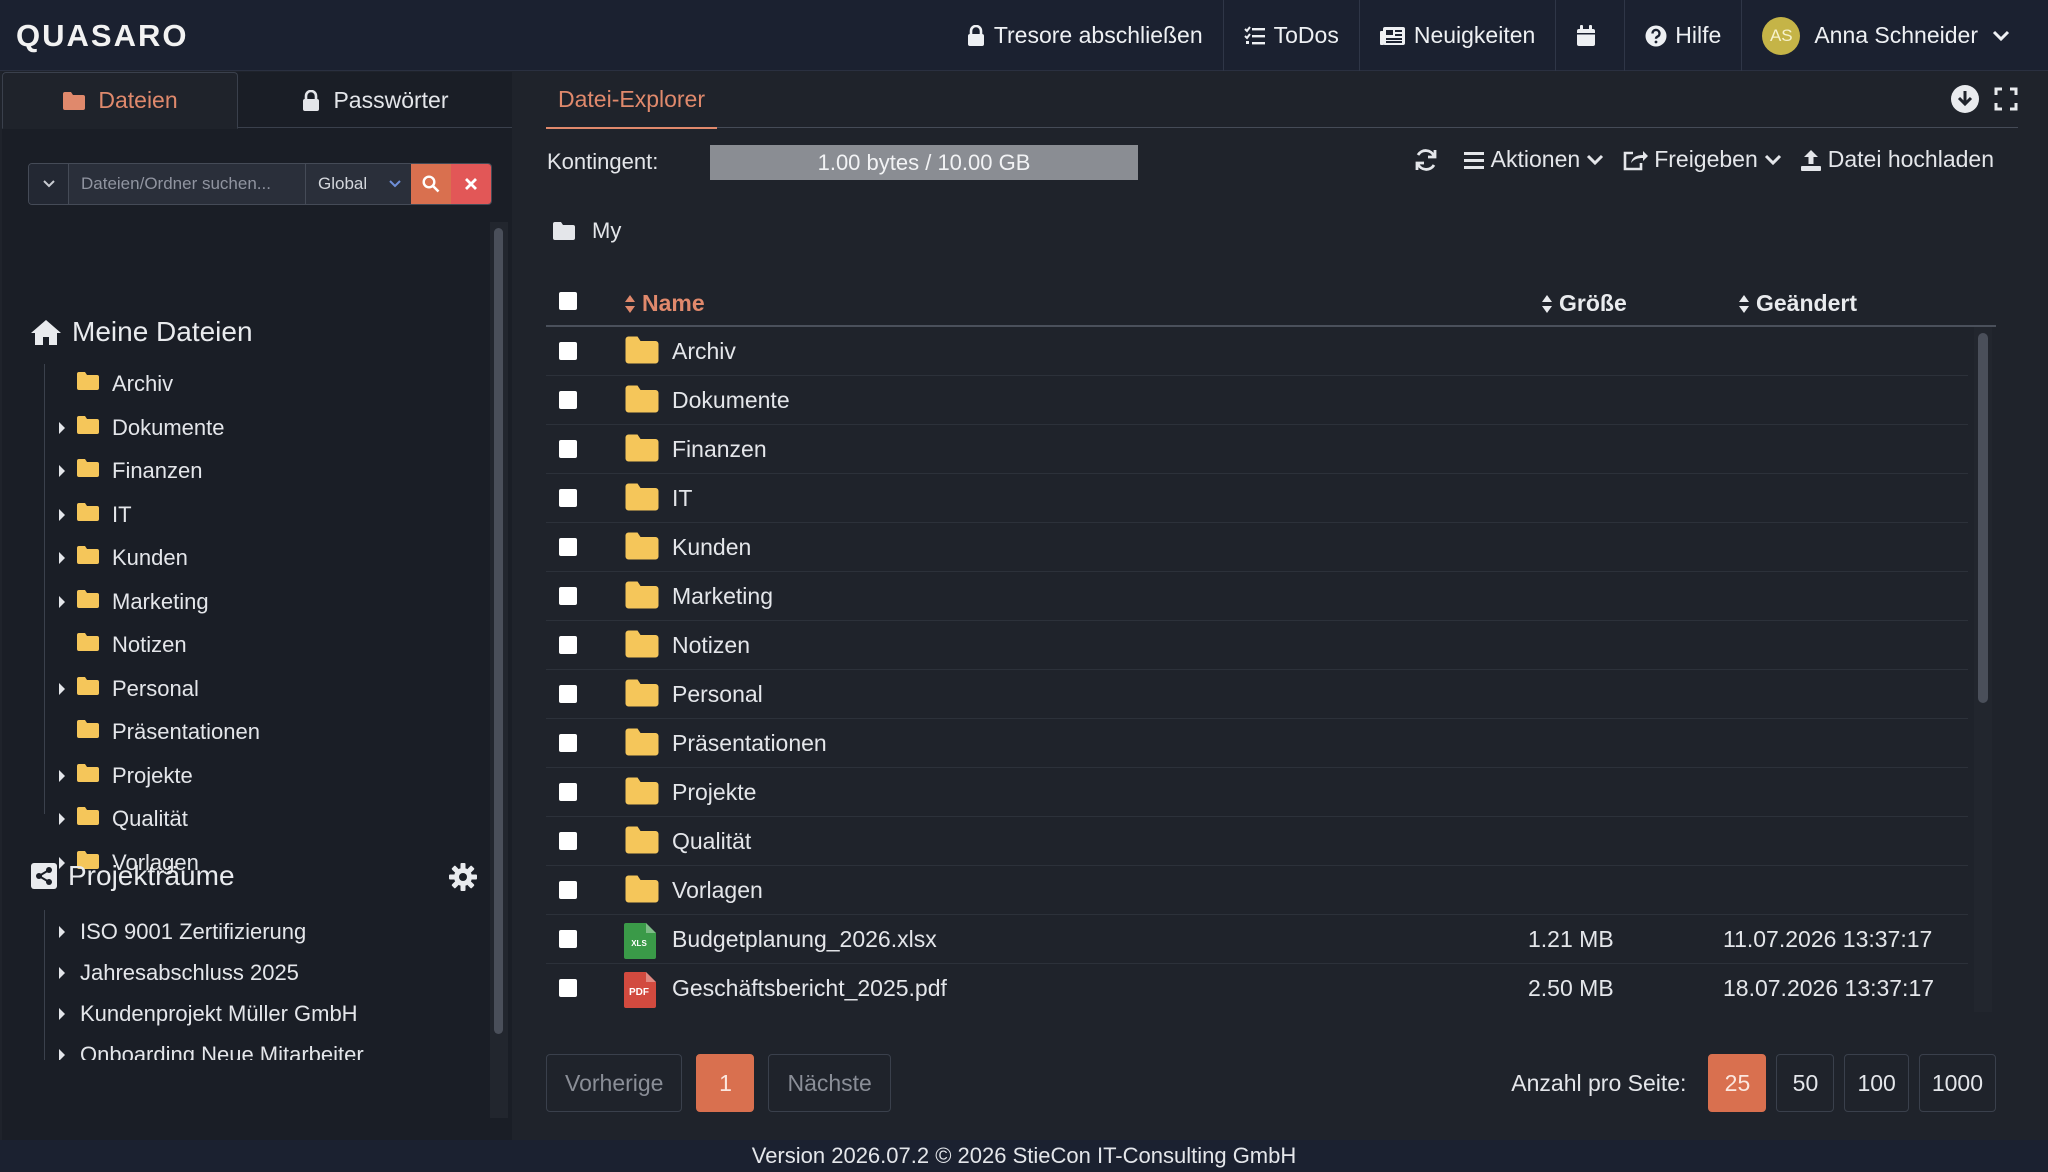  Describe the element at coordinates (115, 384) in the screenshot. I see `tree-item: Archiv` at that location.